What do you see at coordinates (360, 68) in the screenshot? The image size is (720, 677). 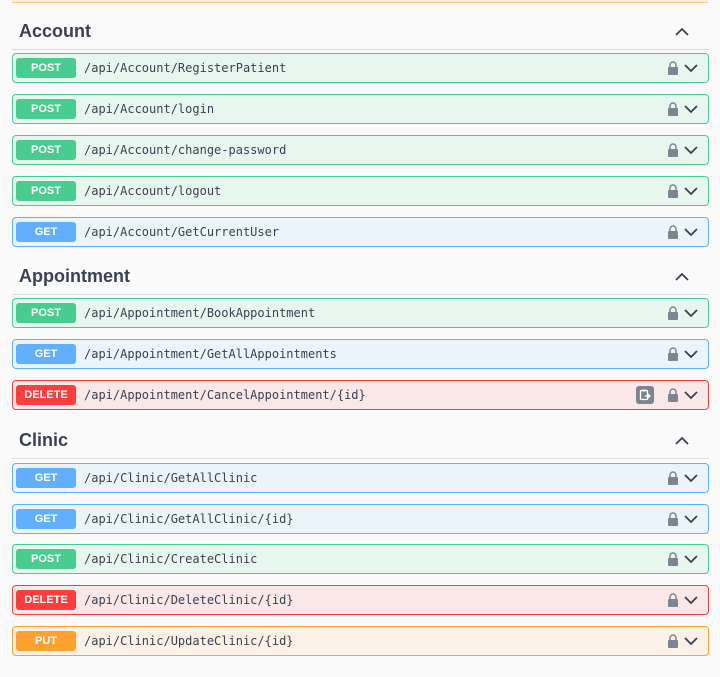 I see `operation-register-patient: POST /api/Account/RegisterPatient` at bounding box center [360, 68].